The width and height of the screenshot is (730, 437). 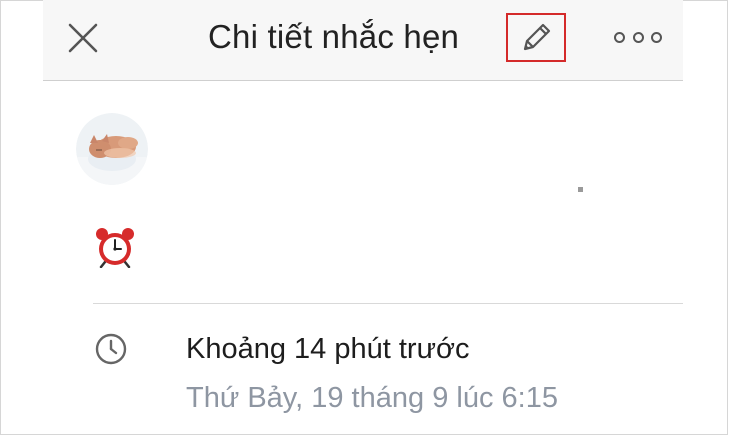 What do you see at coordinates (328, 349) in the screenshot?
I see `reminder-relative-time: Khoảng 14 phút trước` at bounding box center [328, 349].